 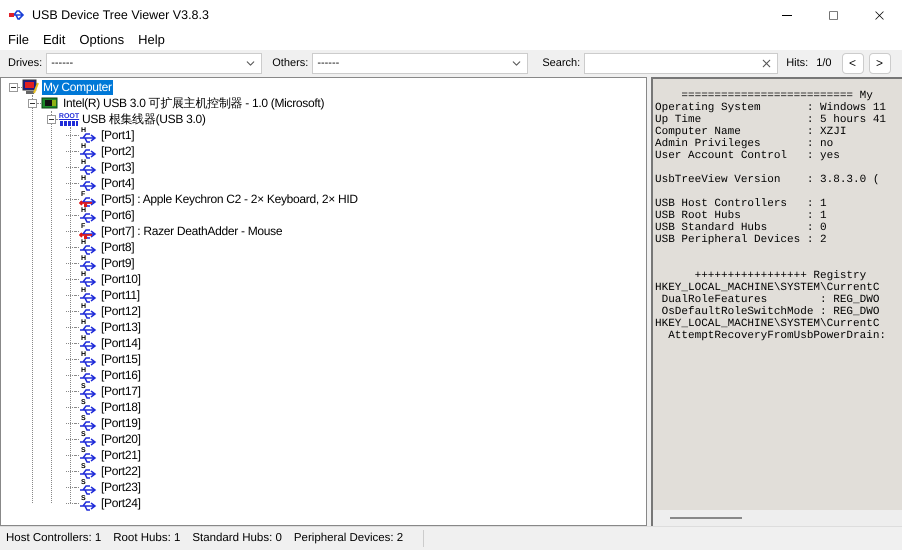 What do you see at coordinates (741, 204) in the screenshot?
I see `info-line: USB Host Controllers : 1` at bounding box center [741, 204].